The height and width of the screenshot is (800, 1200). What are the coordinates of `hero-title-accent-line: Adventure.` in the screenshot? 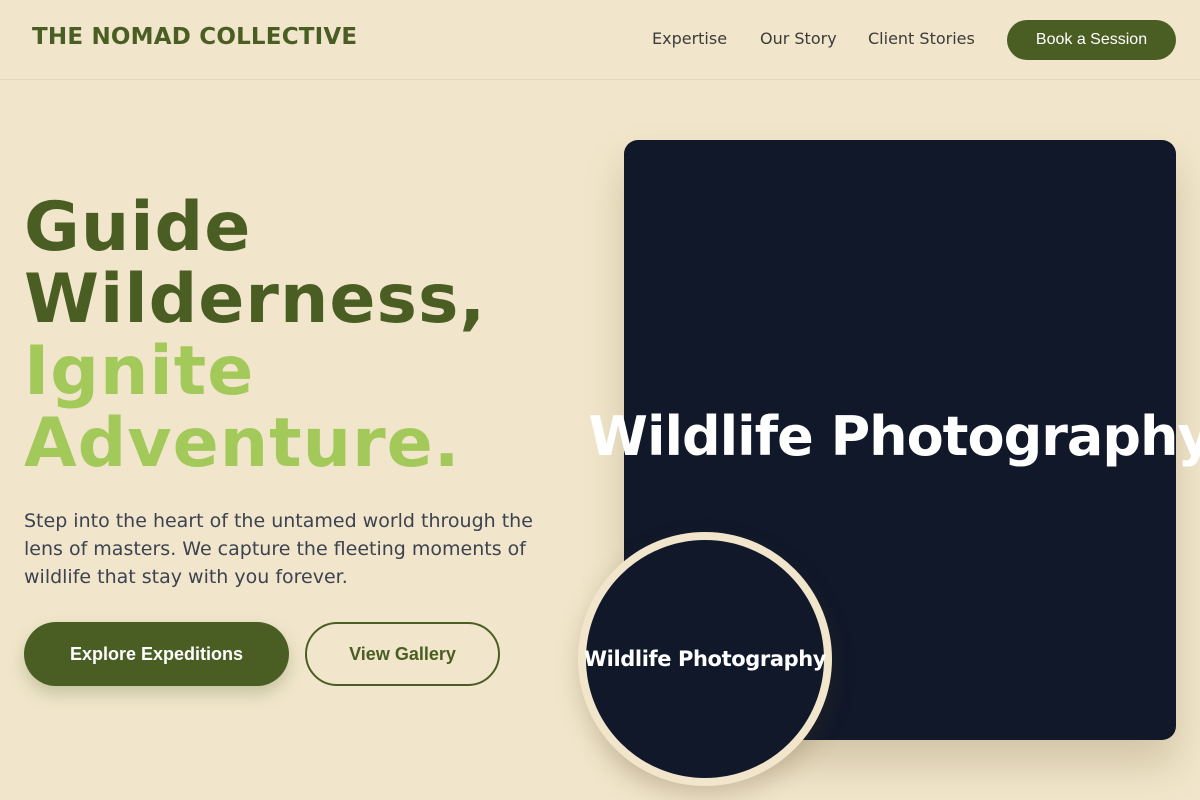 It's located at (242, 443).